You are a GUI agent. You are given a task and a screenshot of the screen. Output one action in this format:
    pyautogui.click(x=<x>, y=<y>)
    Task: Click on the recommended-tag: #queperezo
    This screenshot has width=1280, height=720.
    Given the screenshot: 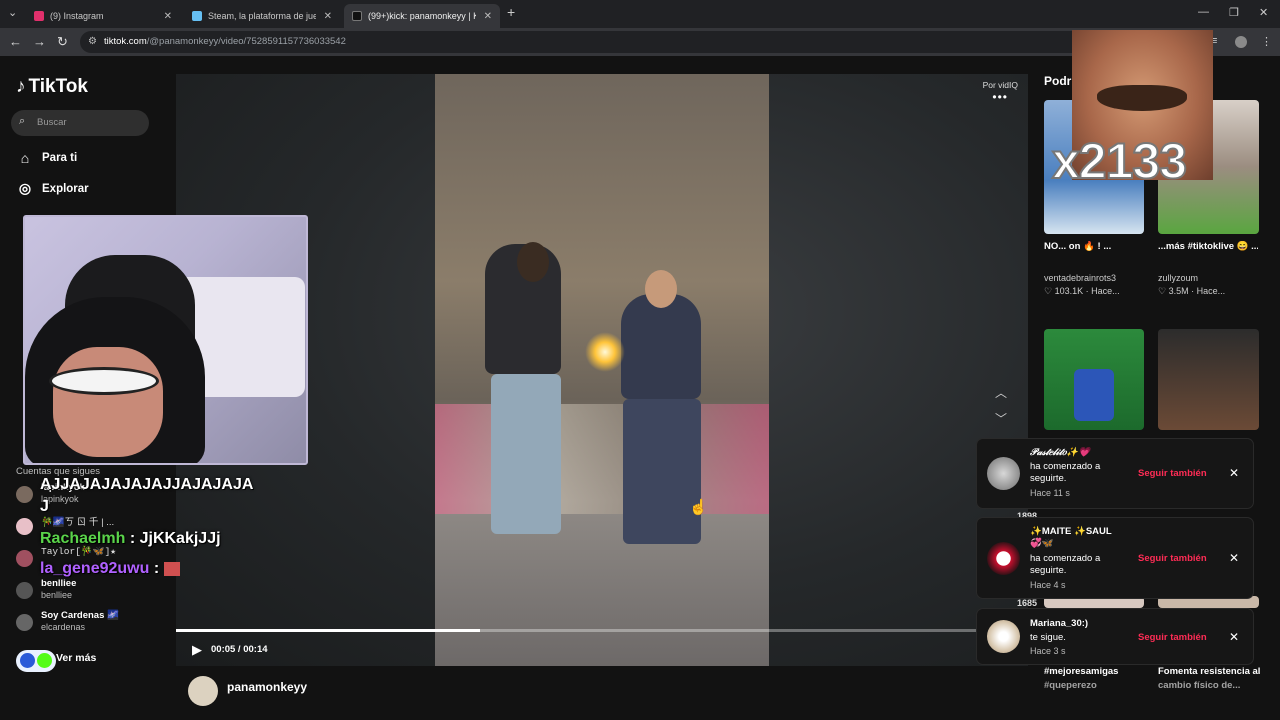 What is the action you would take?
    pyautogui.click(x=1070, y=685)
    